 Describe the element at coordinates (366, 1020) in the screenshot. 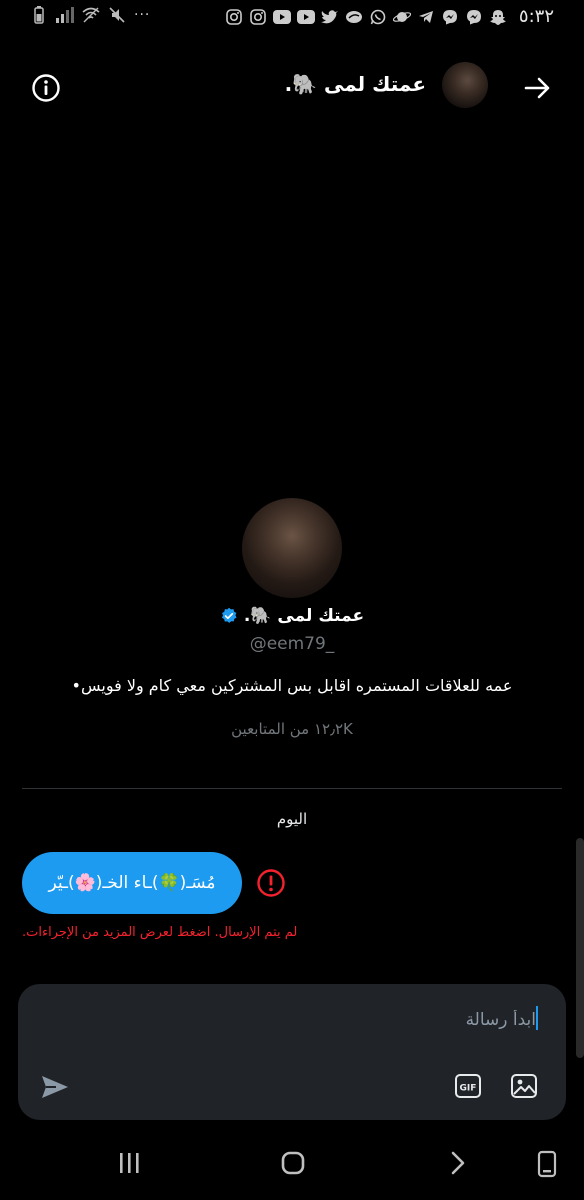

I see `message-input` at that location.